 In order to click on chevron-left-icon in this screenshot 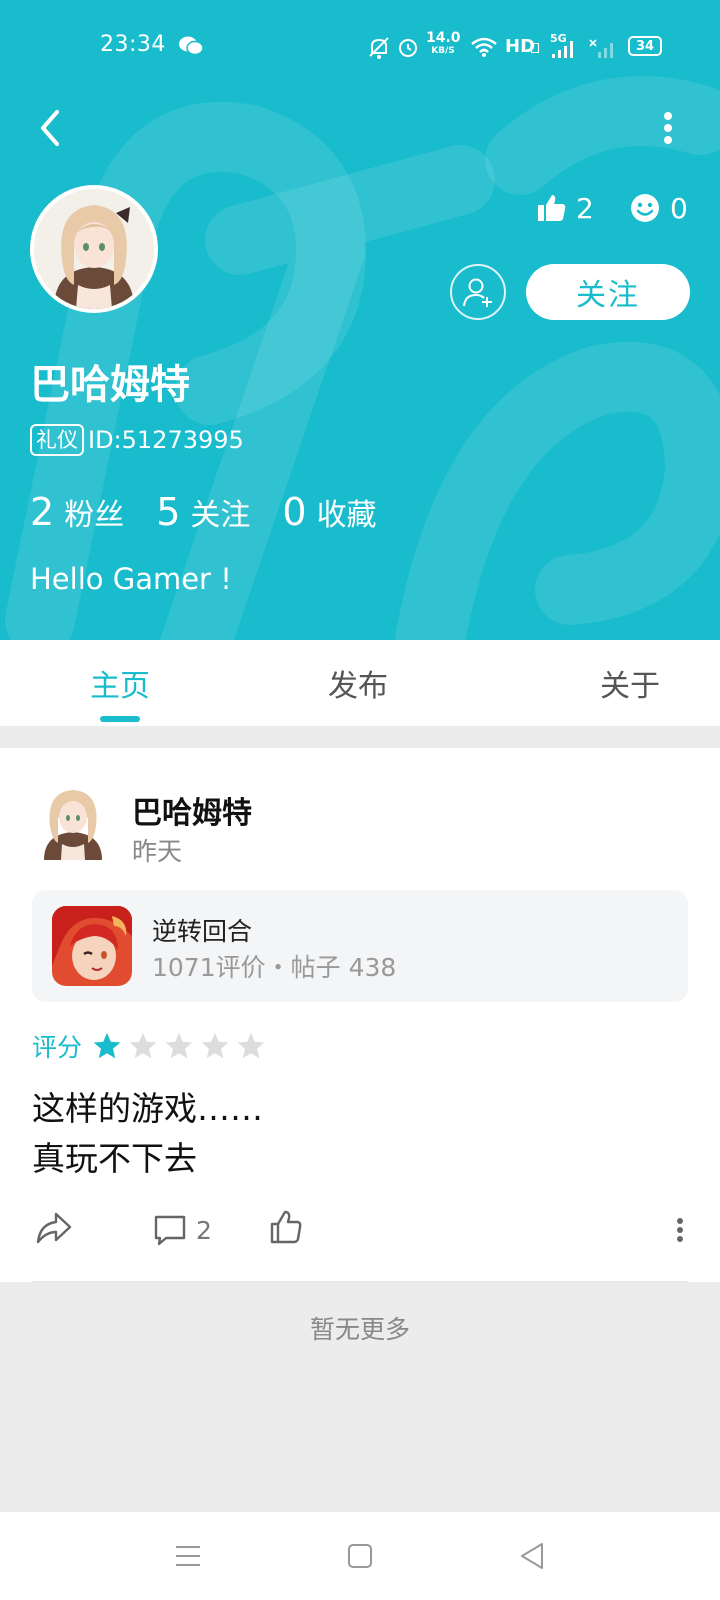, I will do `click(50, 128)`.